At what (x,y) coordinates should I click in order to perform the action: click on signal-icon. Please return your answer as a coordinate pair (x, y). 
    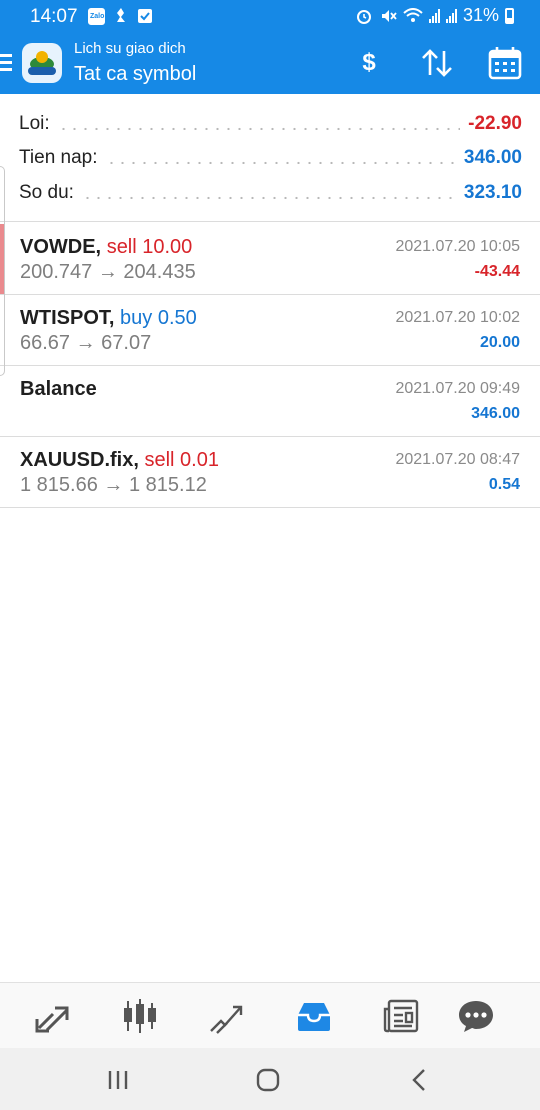
    Looking at the image, I should click on (434, 15).